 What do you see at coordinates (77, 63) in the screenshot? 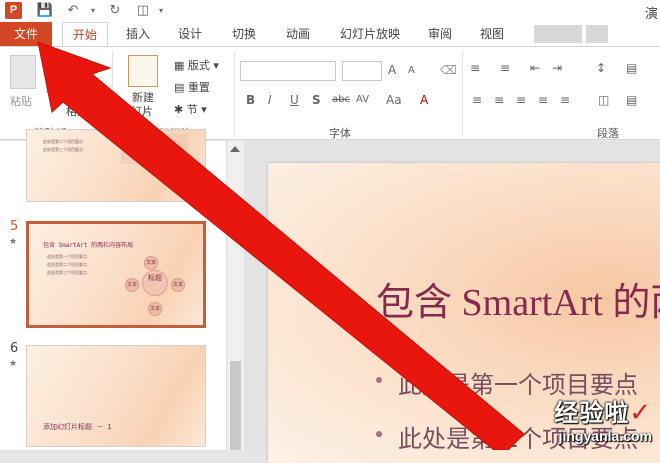
I see `cut-button: 剪切` at bounding box center [77, 63].